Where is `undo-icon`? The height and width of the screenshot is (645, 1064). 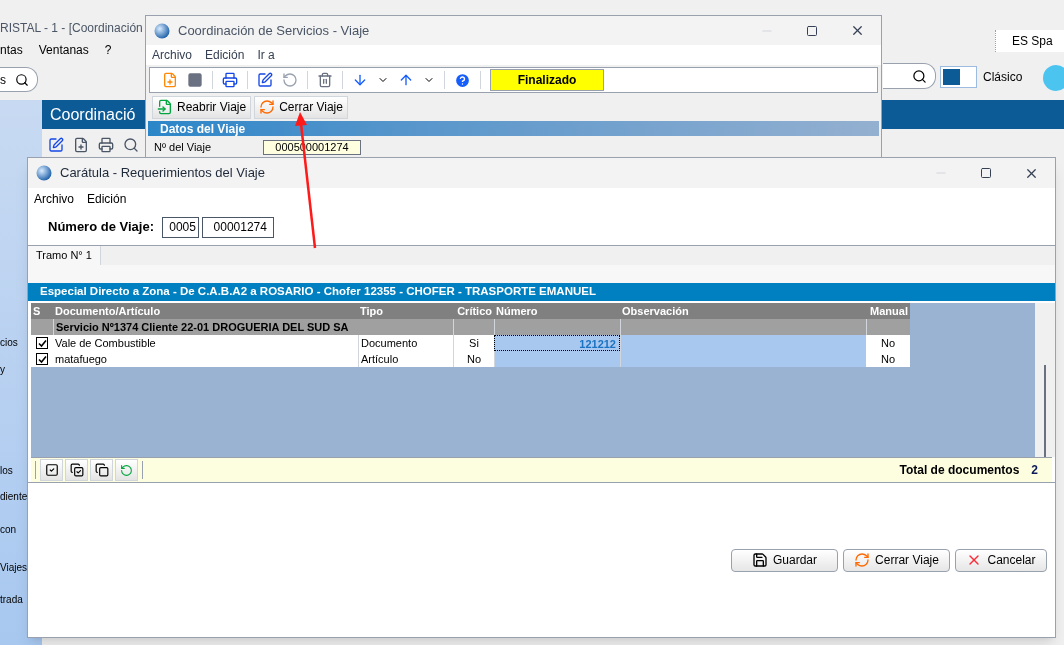
undo-icon is located at coordinates (290, 80).